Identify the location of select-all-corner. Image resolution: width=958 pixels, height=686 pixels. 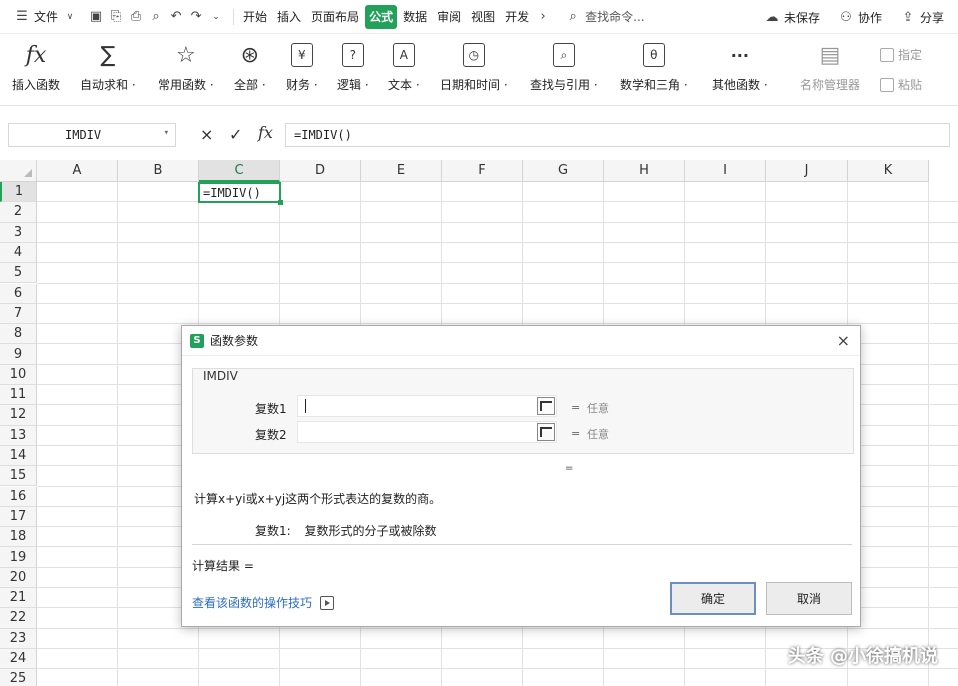
(18, 171).